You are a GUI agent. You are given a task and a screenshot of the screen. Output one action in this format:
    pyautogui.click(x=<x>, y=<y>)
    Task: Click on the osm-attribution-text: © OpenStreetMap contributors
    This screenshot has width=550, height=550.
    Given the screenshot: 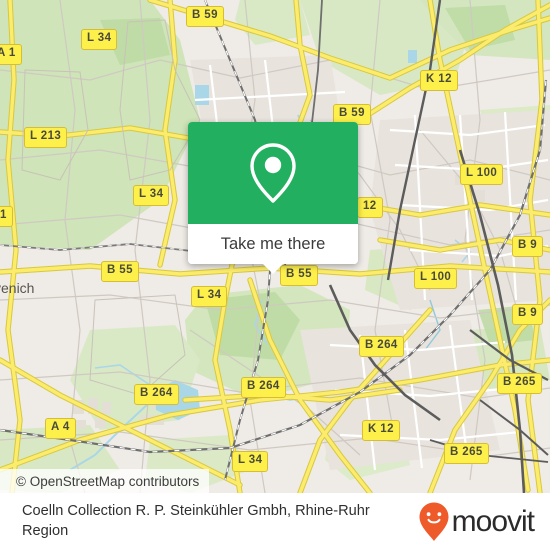 What is the action you would take?
    pyautogui.click(x=108, y=481)
    